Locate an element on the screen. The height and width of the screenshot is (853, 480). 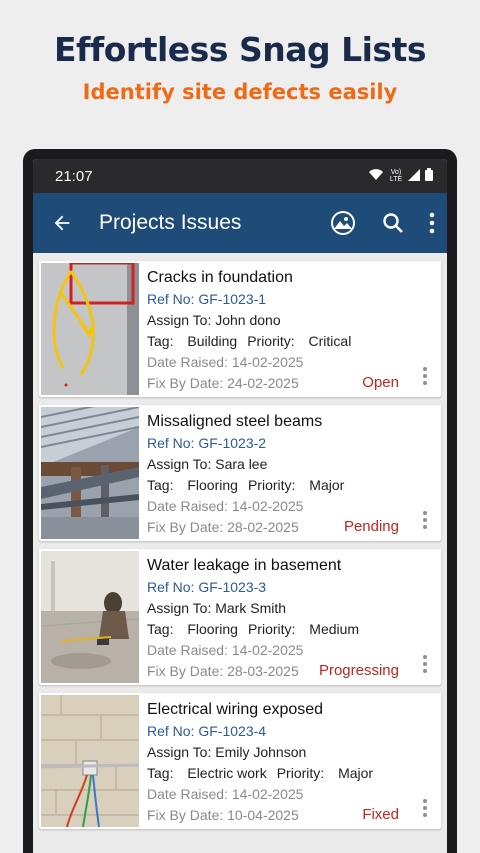
status-badge: Open is located at coordinates (380, 382).